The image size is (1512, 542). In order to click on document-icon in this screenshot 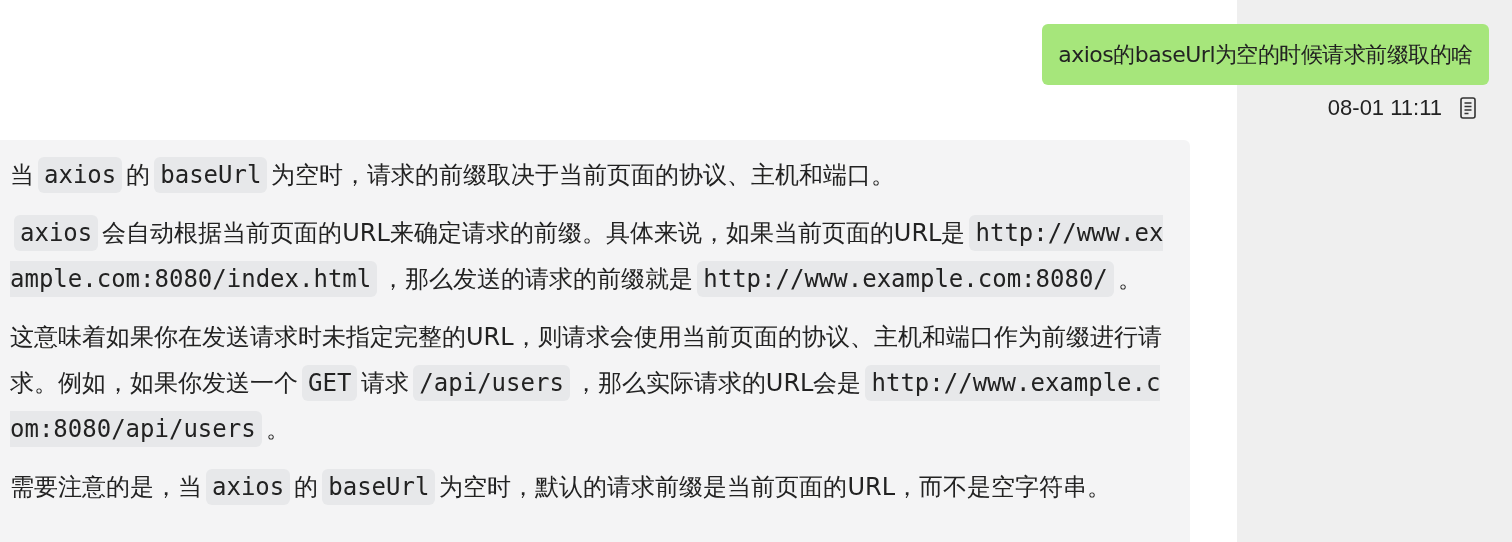, I will do `click(1468, 108)`.